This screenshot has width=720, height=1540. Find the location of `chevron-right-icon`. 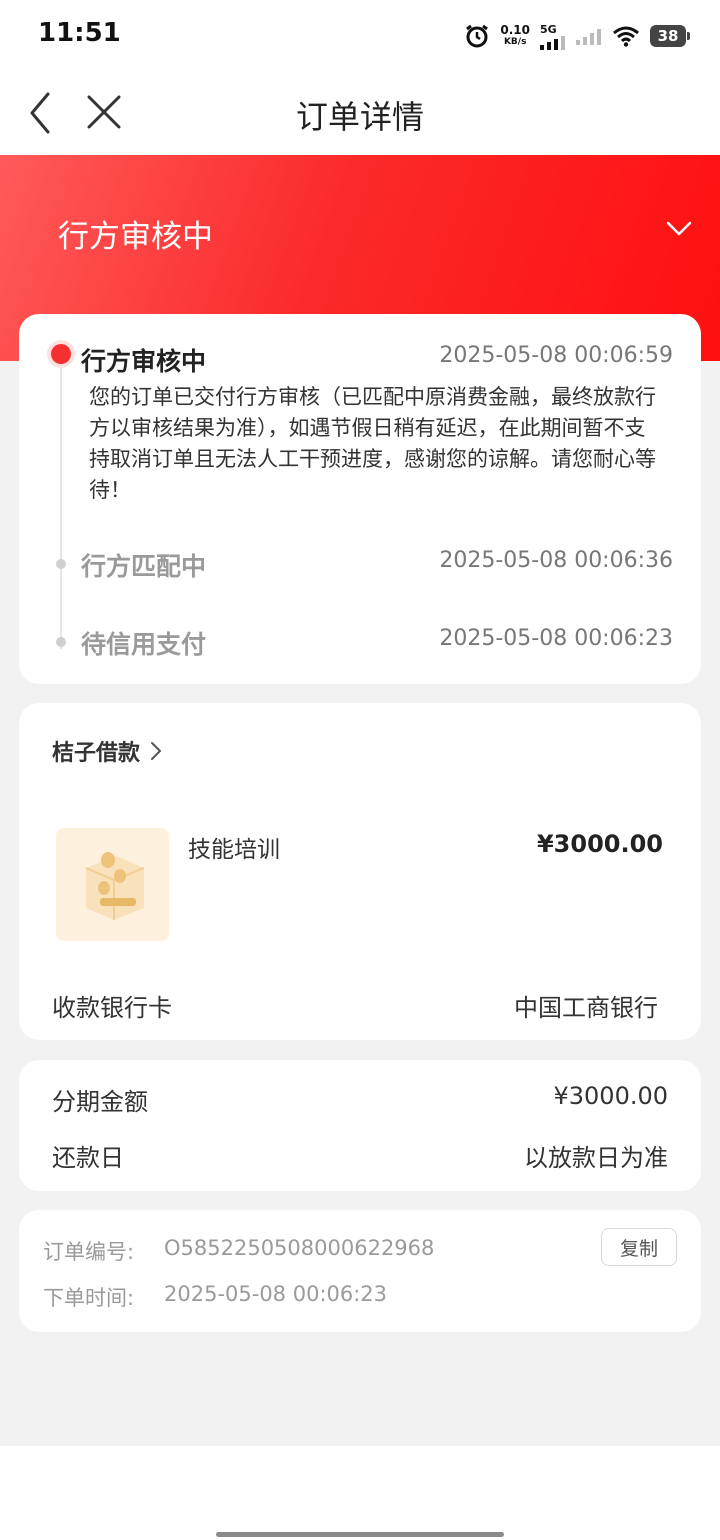

chevron-right-icon is located at coordinates (156, 751).